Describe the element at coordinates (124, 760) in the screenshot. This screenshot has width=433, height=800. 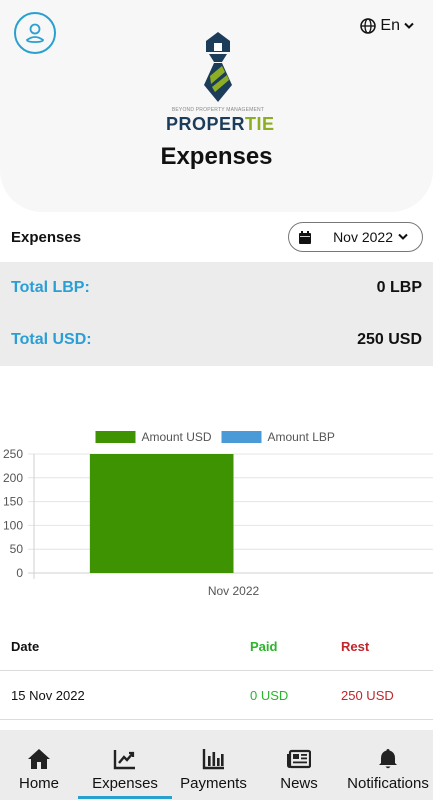
I see `chart-icon` at that location.